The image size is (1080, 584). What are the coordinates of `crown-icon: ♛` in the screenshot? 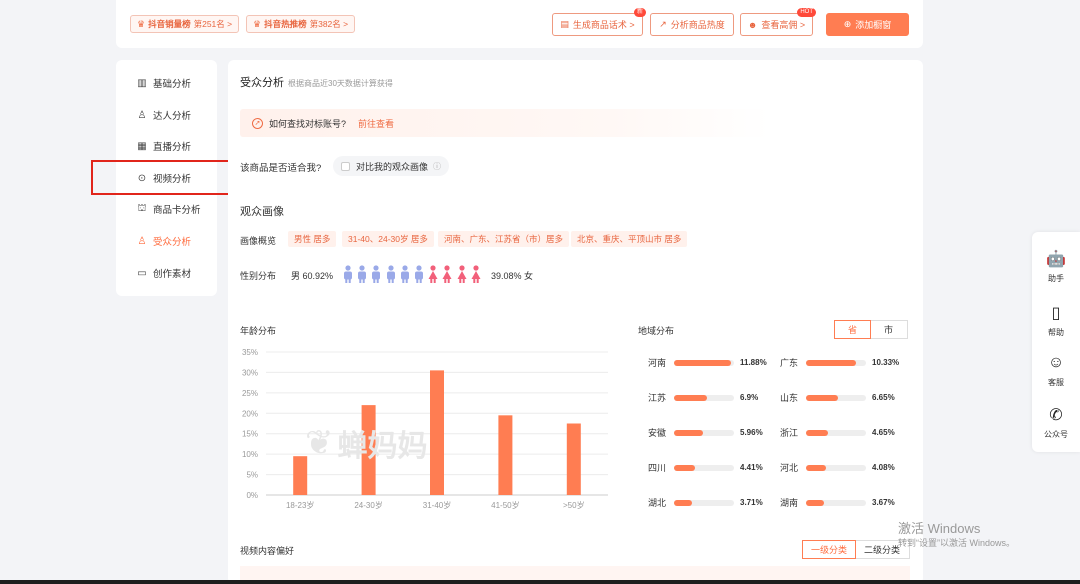 It's located at (141, 23).